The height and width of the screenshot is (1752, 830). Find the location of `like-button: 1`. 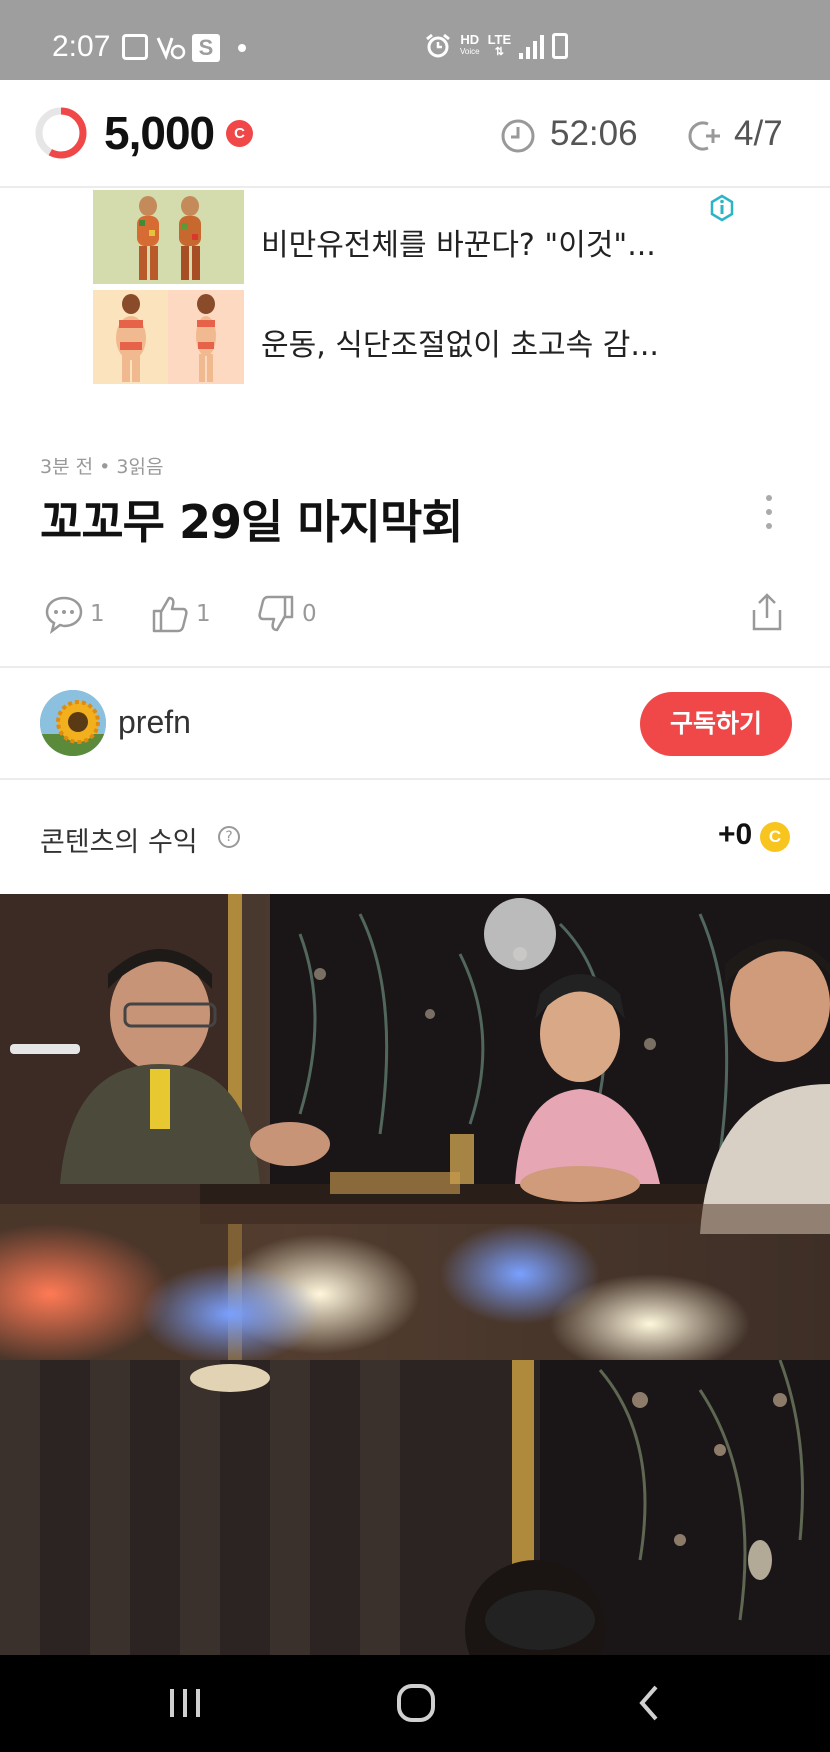

like-button: 1 is located at coordinates (180, 614).